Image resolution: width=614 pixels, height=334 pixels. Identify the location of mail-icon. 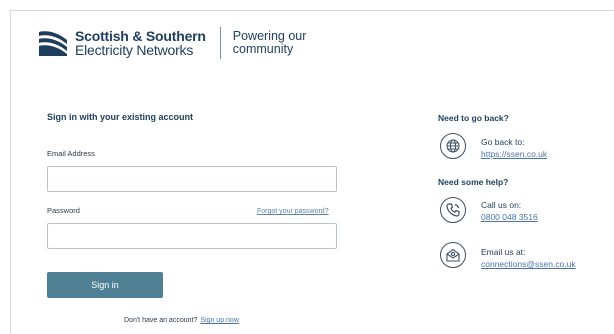
(453, 255).